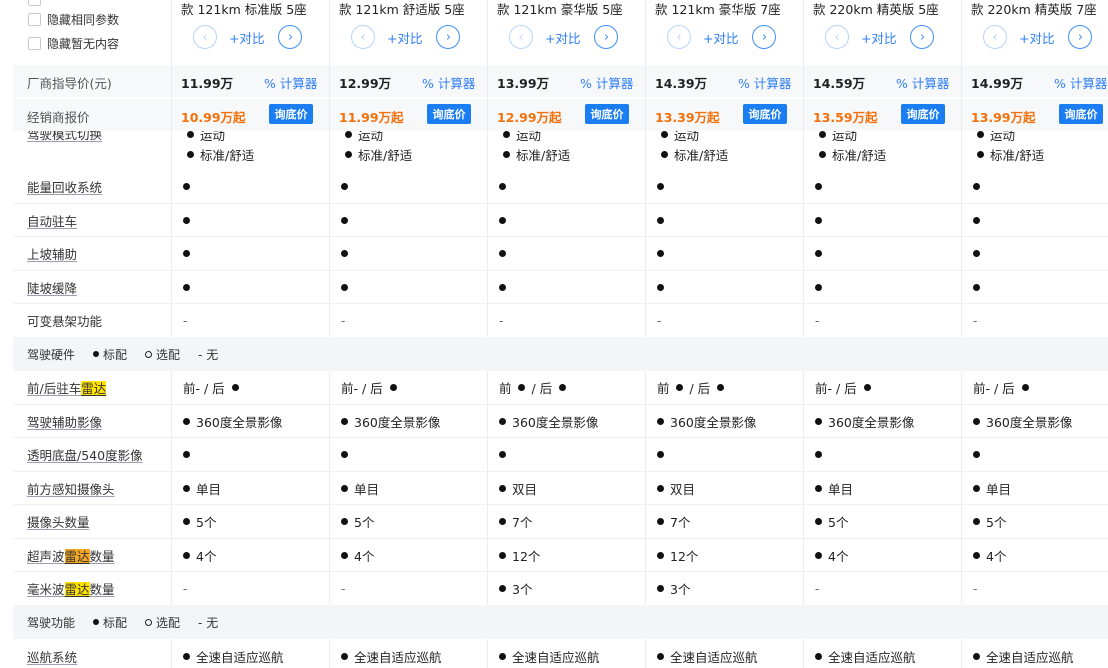 Image resolution: width=1108 pixels, height=668 pixels. I want to click on row-label: 前/后驻车雷达, so click(67, 387).